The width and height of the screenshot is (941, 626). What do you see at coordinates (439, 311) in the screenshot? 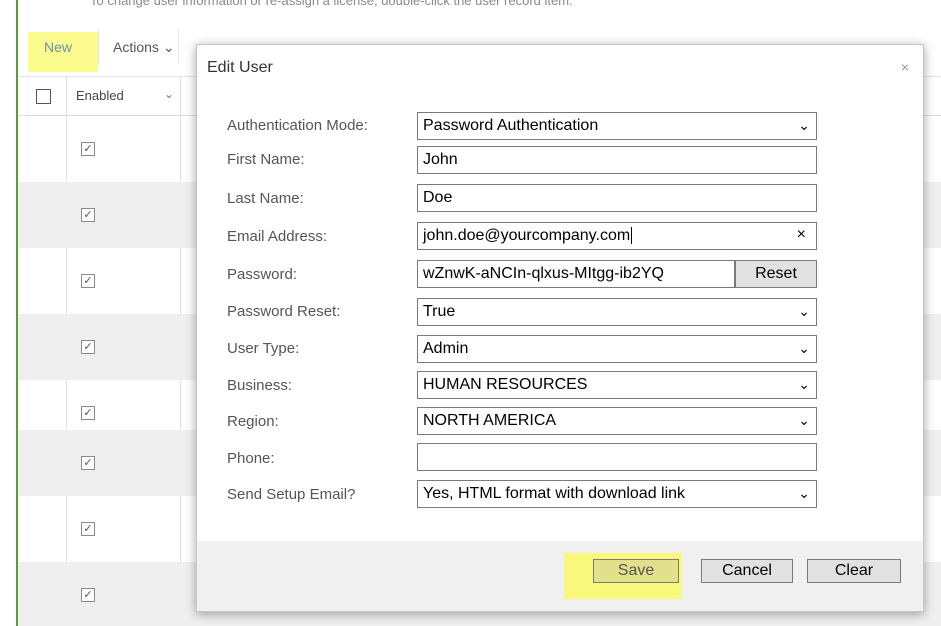
I see `password-reset-value: True` at bounding box center [439, 311].